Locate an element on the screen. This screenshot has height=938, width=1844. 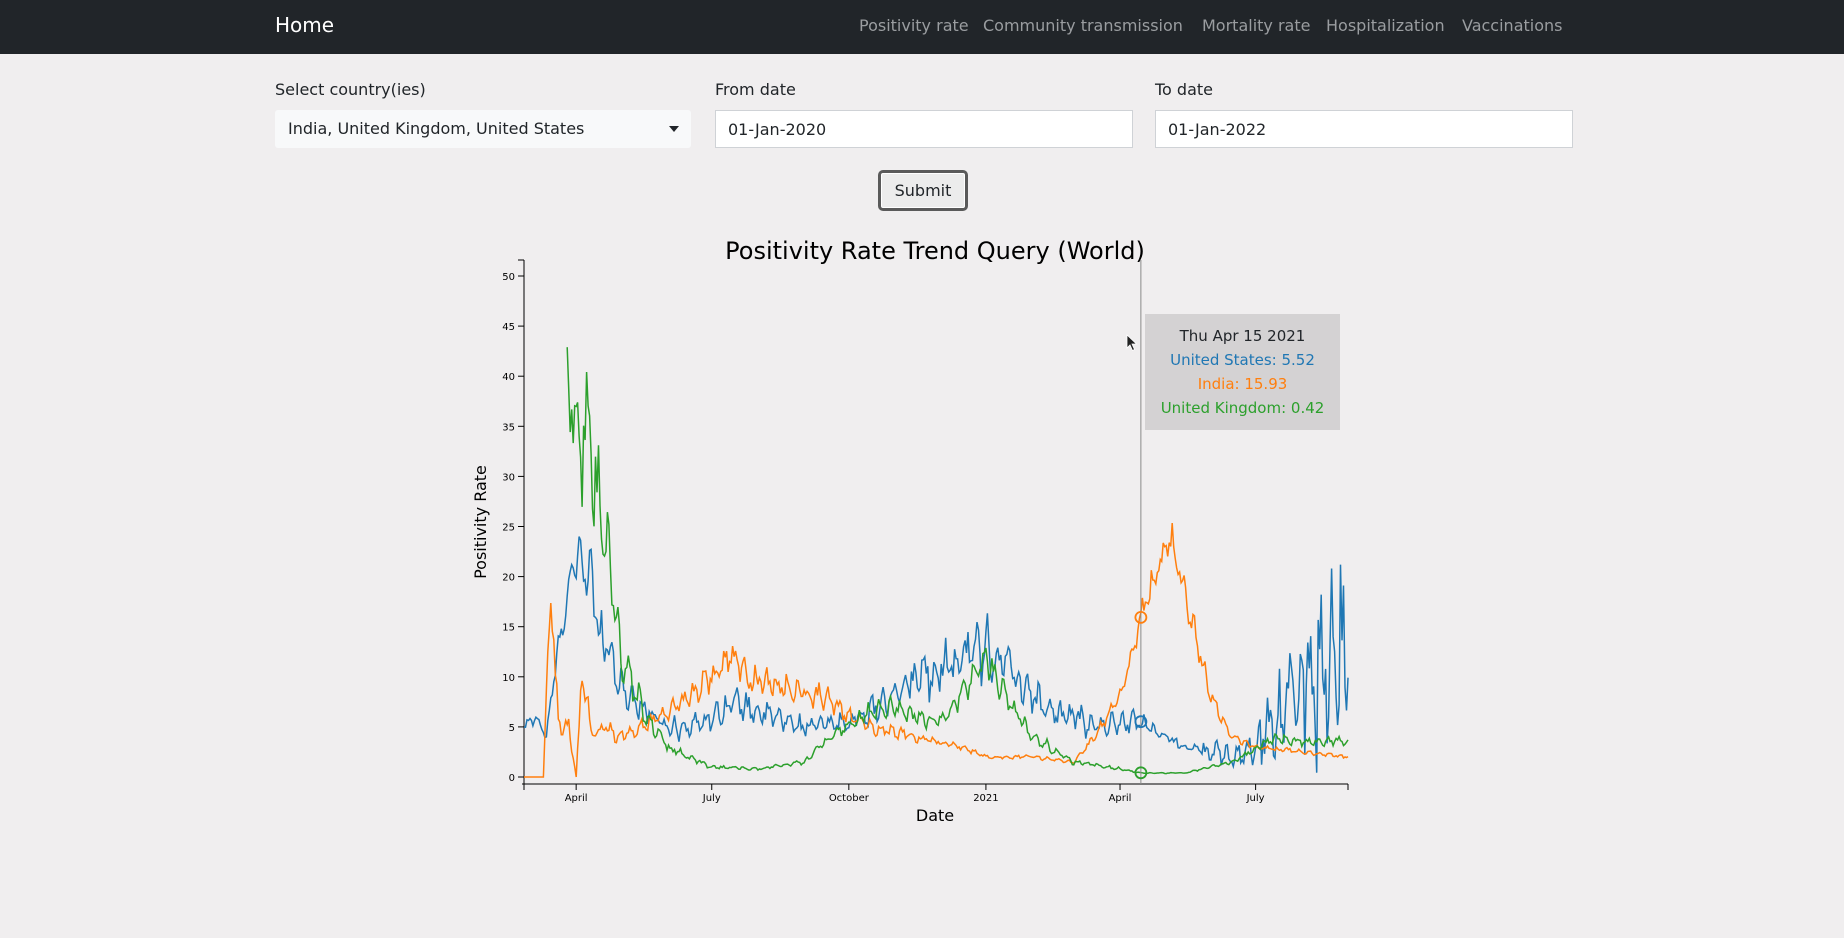
y-tick-label: 20 is located at coordinates (508, 578).